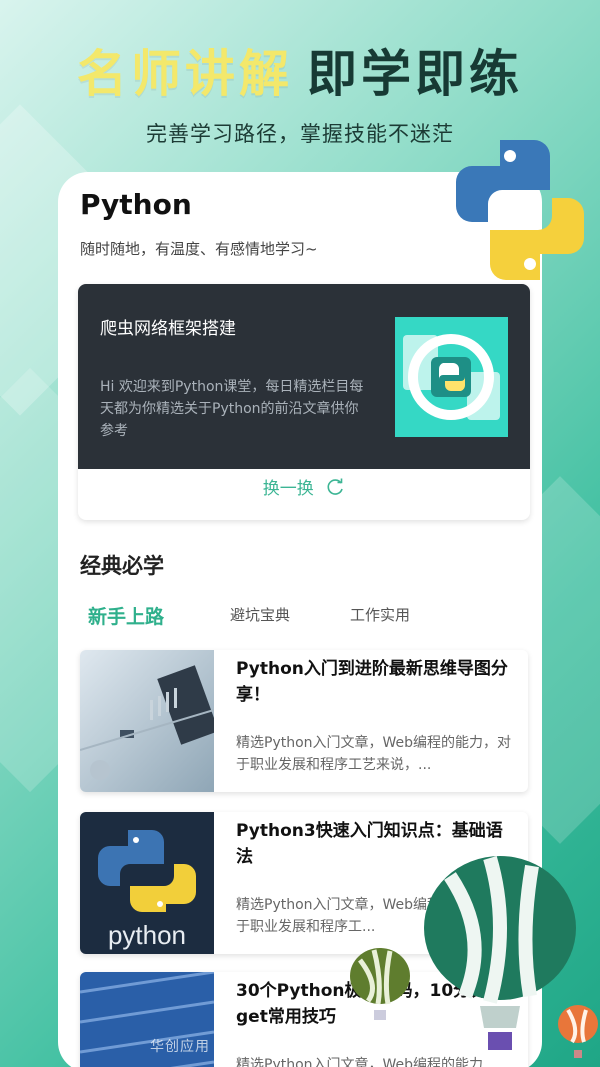 This screenshot has width=600, height=1067. I want to click on python-wordmark: python, so click(147, 935).